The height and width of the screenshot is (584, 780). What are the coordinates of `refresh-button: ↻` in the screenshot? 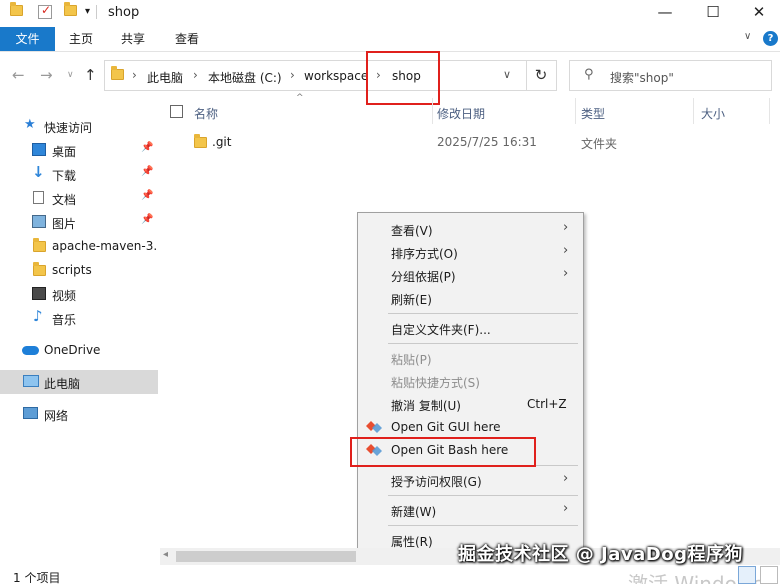 It's located at (541, 75).